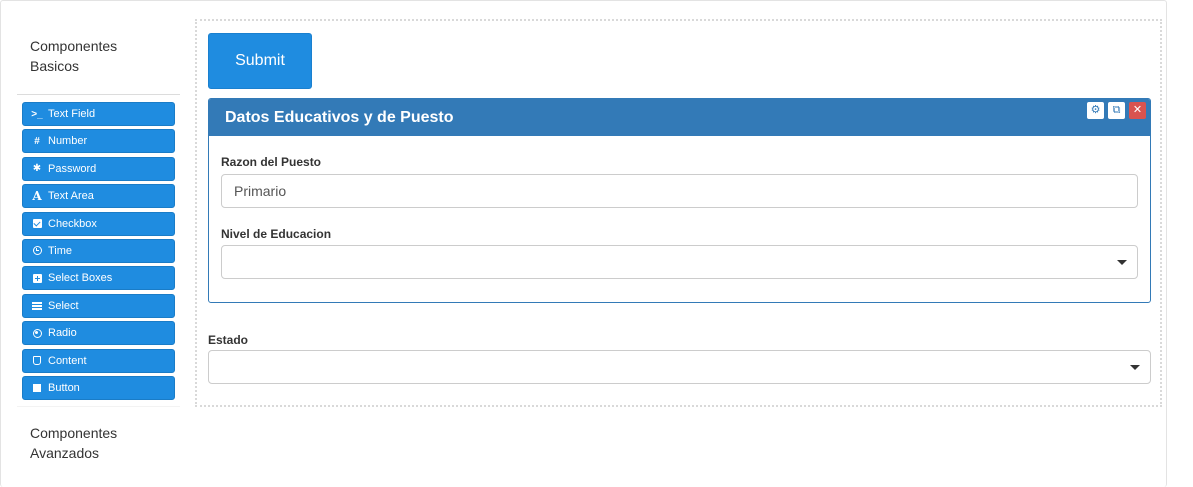 The image size is (1193, 487). Describe the element at coordinates (67, 360) in the screenshot. I see `component-label: Content` at that location.